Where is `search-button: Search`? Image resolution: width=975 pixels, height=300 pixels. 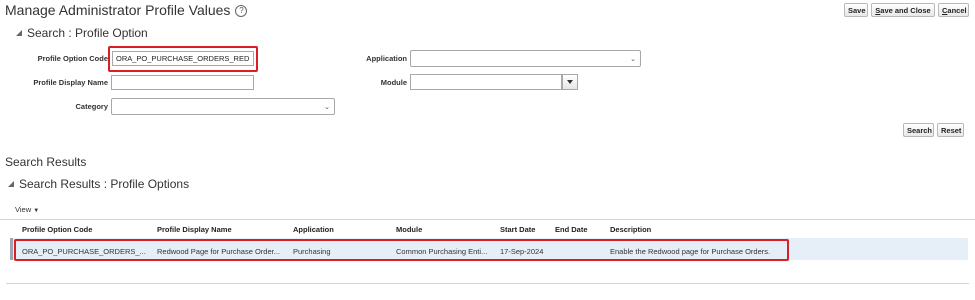 search-button: Search is located at coordinates (918, 130).